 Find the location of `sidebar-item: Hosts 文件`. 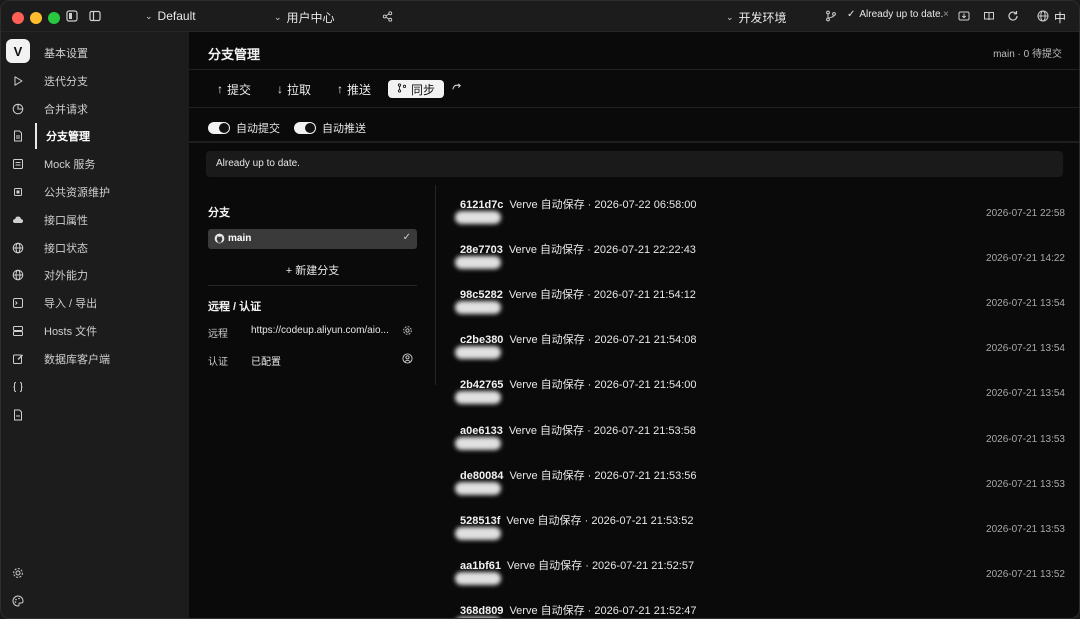

sidebar-item: Hosts 文件 is located at coordinates (95, 331).